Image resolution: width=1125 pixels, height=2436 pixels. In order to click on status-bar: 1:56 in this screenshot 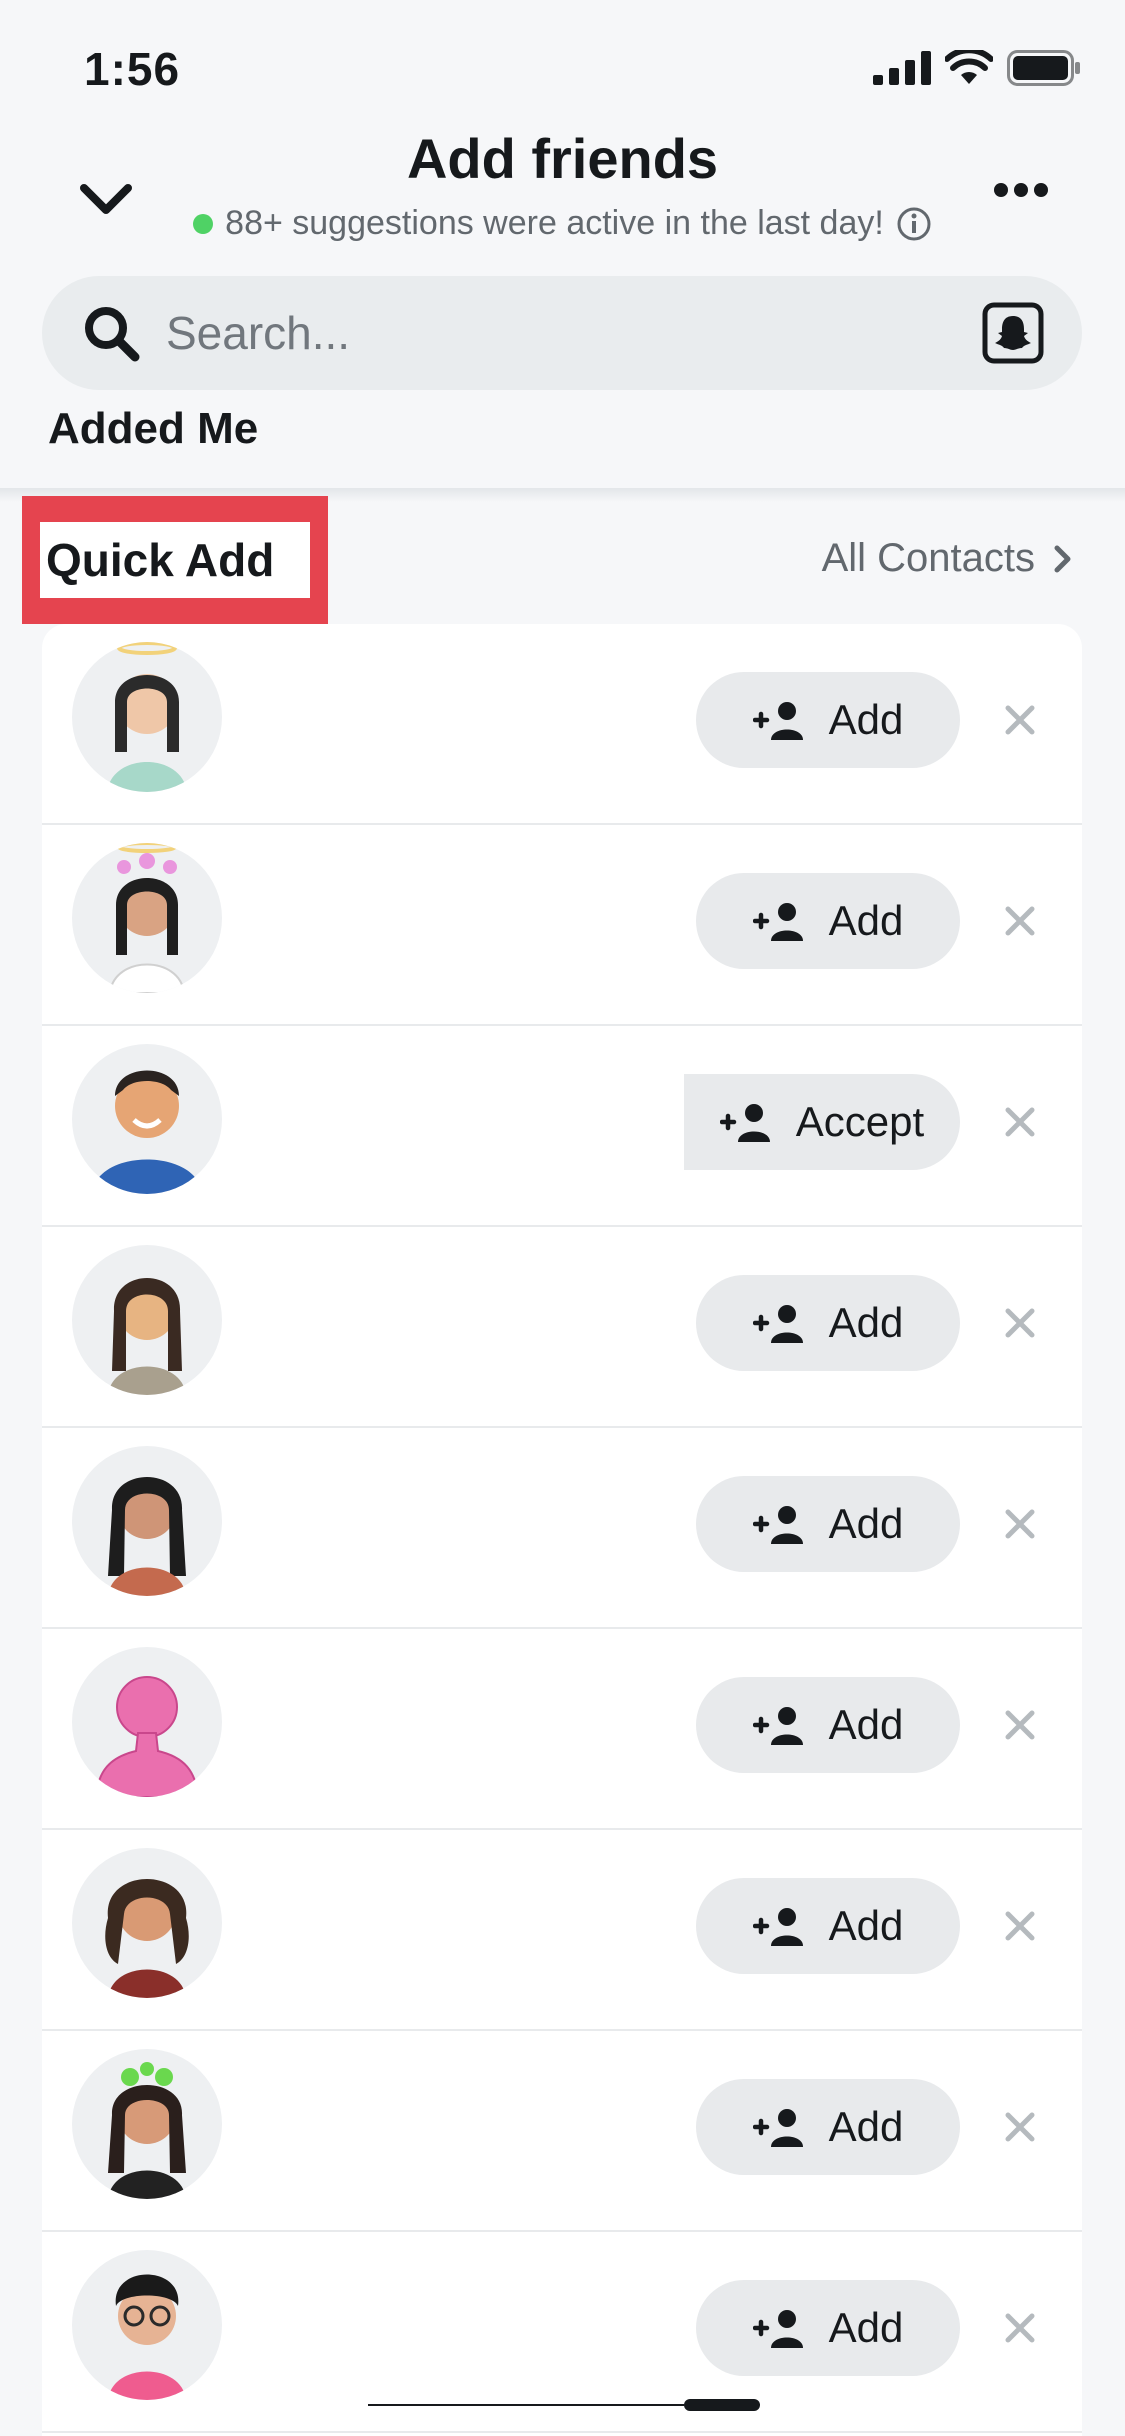, I will do `click(562, 70)`.